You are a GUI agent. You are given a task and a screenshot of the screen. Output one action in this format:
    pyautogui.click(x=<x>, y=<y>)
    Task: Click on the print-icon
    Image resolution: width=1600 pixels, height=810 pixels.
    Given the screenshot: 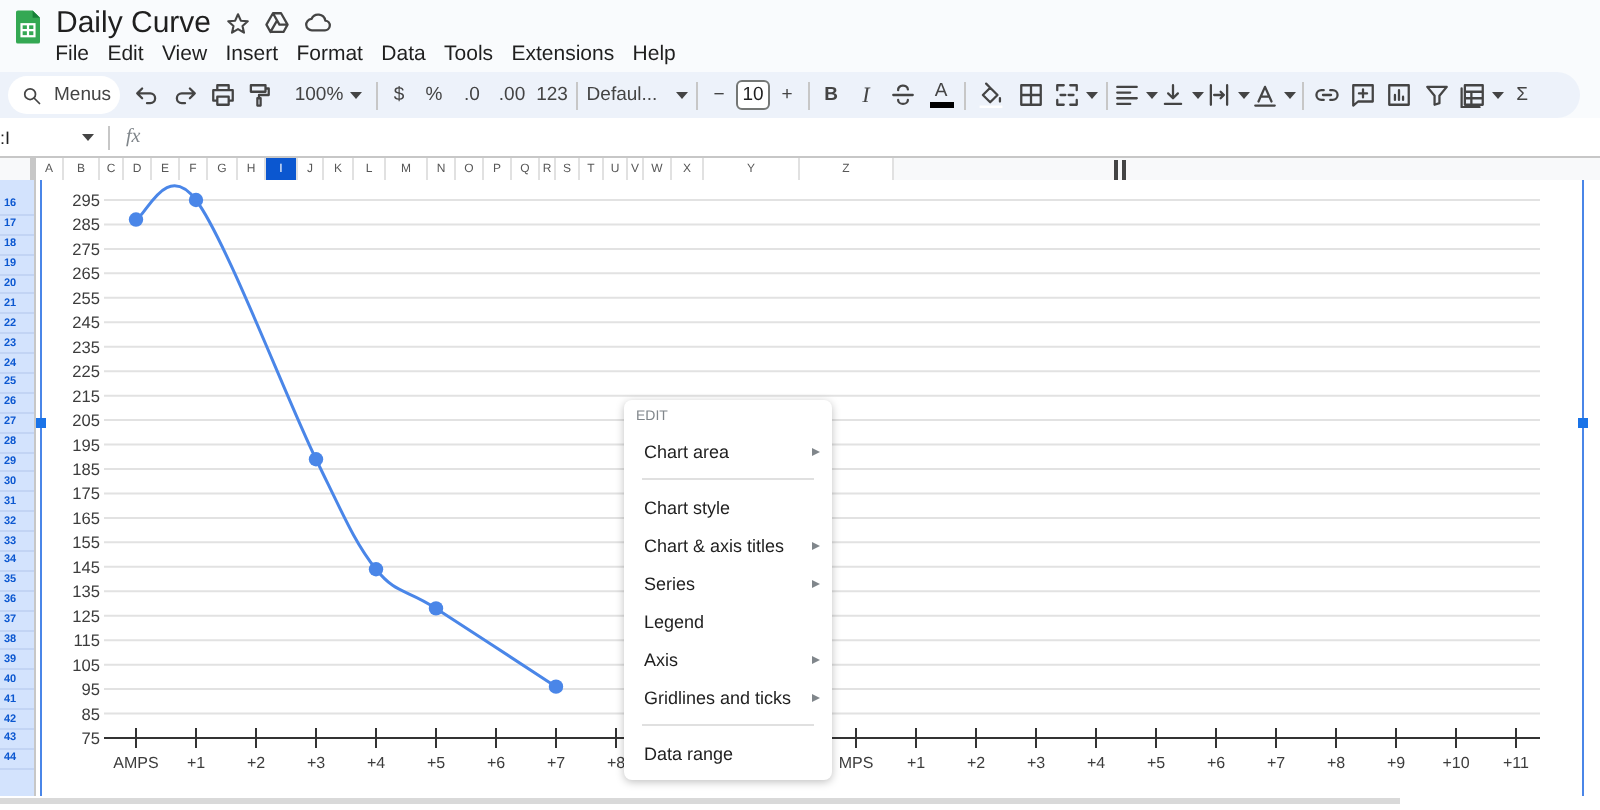 What is the action you would take?
    pyautogui.click(x=223, y=95)
    